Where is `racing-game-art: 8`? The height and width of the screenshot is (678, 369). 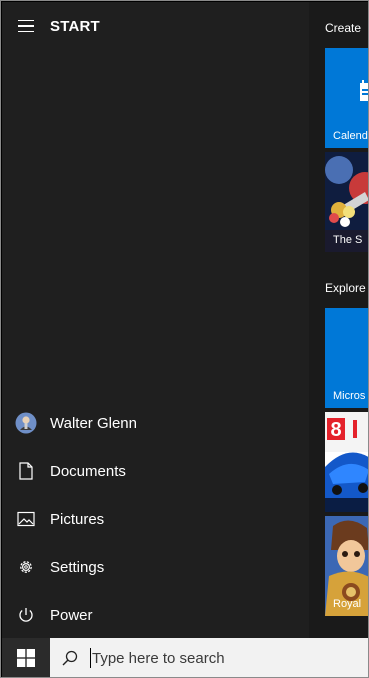
racing-game-art: 8 is located at coordinates (346, 462).